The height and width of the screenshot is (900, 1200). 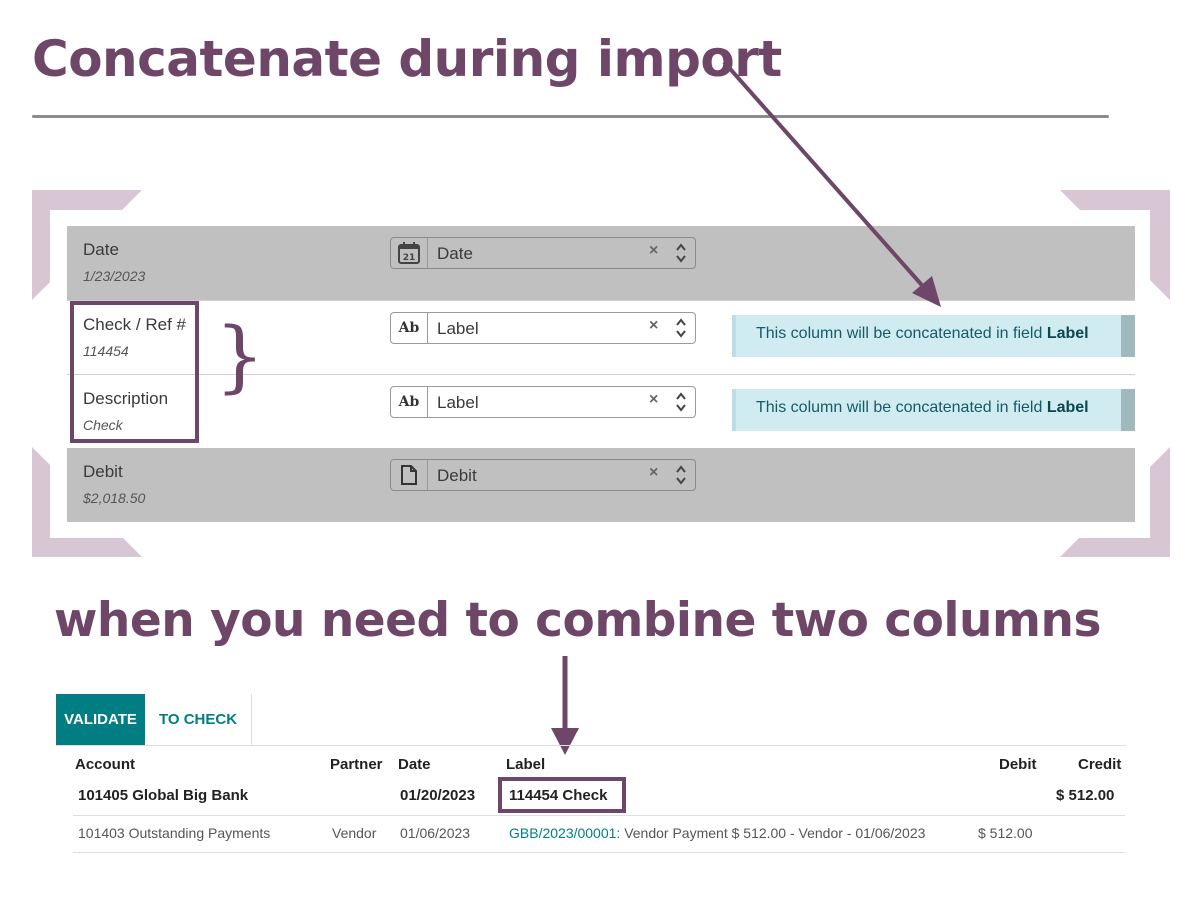 I want to click on row-account: 101405 Global Big Bank, so click(x=163, y=795).